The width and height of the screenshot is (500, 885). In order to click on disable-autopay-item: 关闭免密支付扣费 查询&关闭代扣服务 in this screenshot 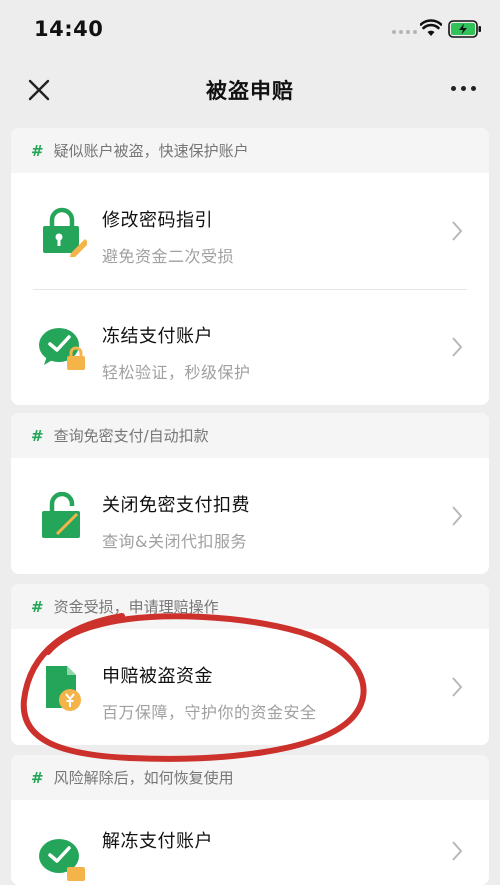, I will do `click(250, 516)`.